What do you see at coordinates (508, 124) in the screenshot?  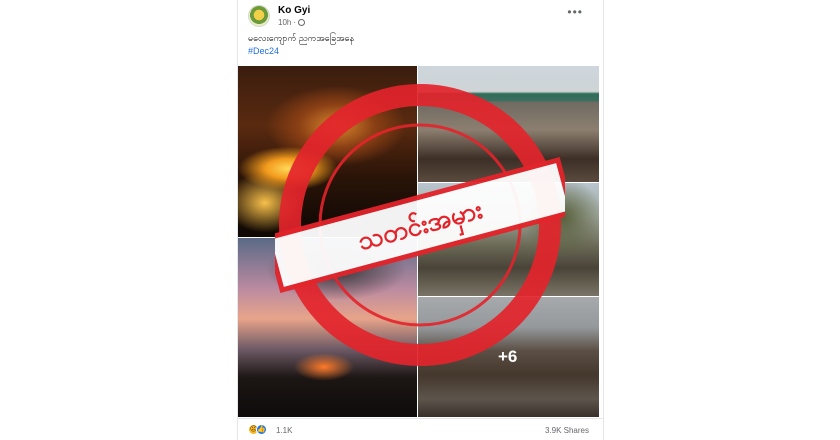 I see `photo-burned-building` at bounding box center [508, 124].